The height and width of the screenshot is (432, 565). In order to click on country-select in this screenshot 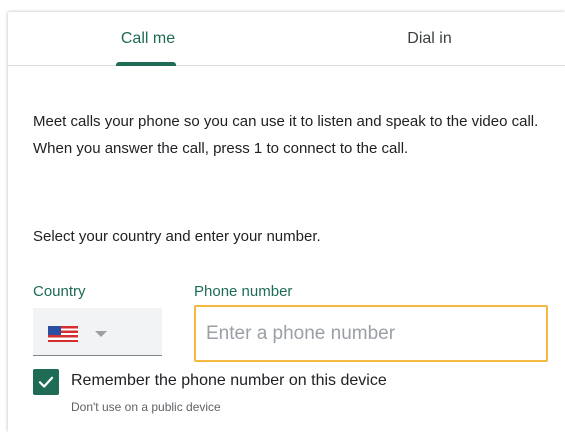, I will do `click(97, 332)`.